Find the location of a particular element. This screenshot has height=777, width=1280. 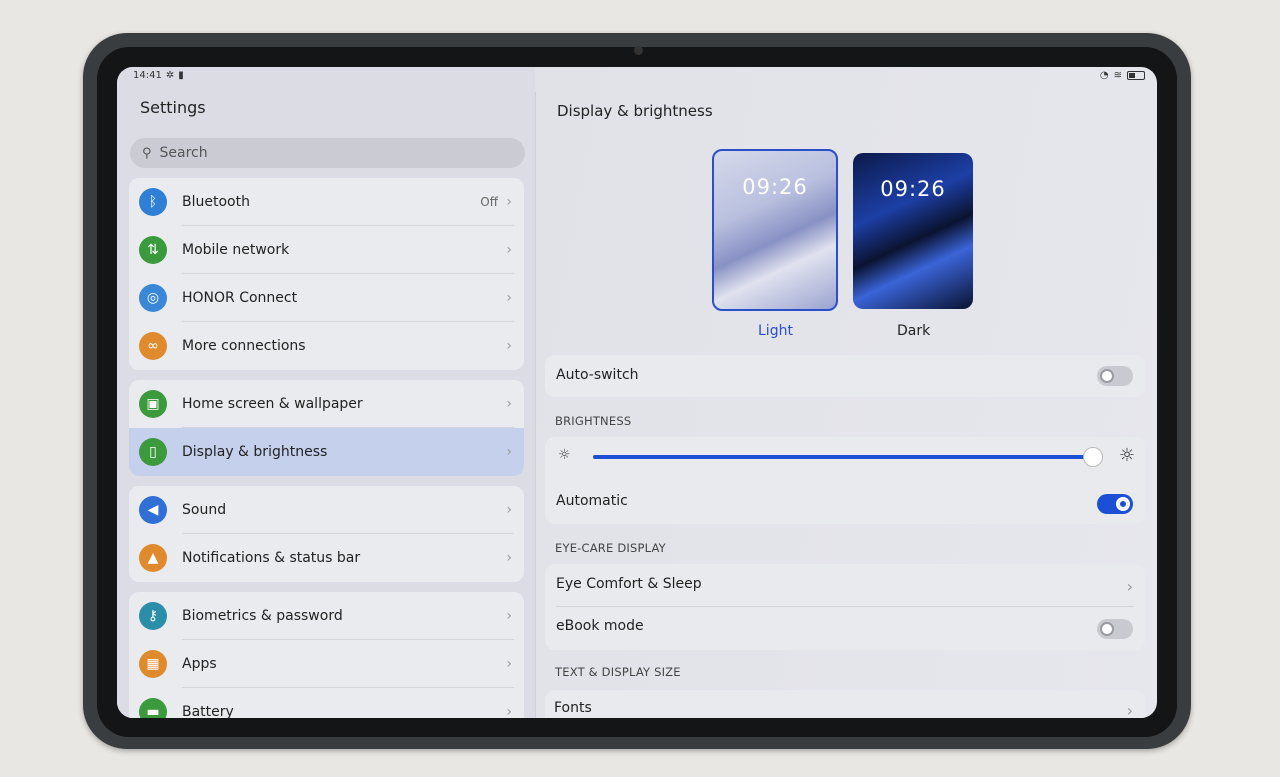

search-icon: ⚲ is located at coordinates (147, 153).